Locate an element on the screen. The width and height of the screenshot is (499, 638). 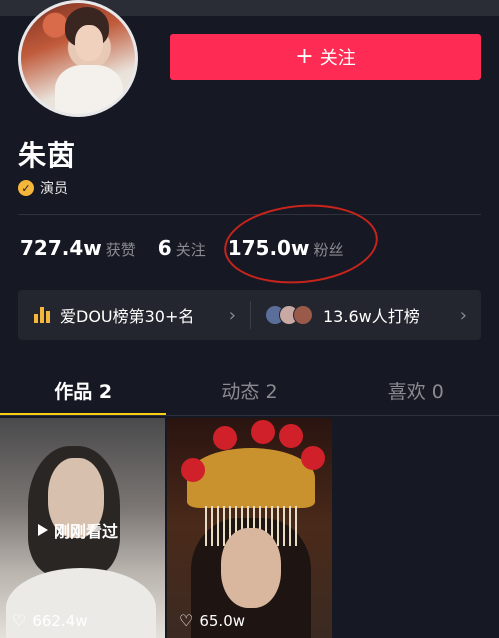
video-likes: ♡ 65.0w is located at coordinates (212, 621).